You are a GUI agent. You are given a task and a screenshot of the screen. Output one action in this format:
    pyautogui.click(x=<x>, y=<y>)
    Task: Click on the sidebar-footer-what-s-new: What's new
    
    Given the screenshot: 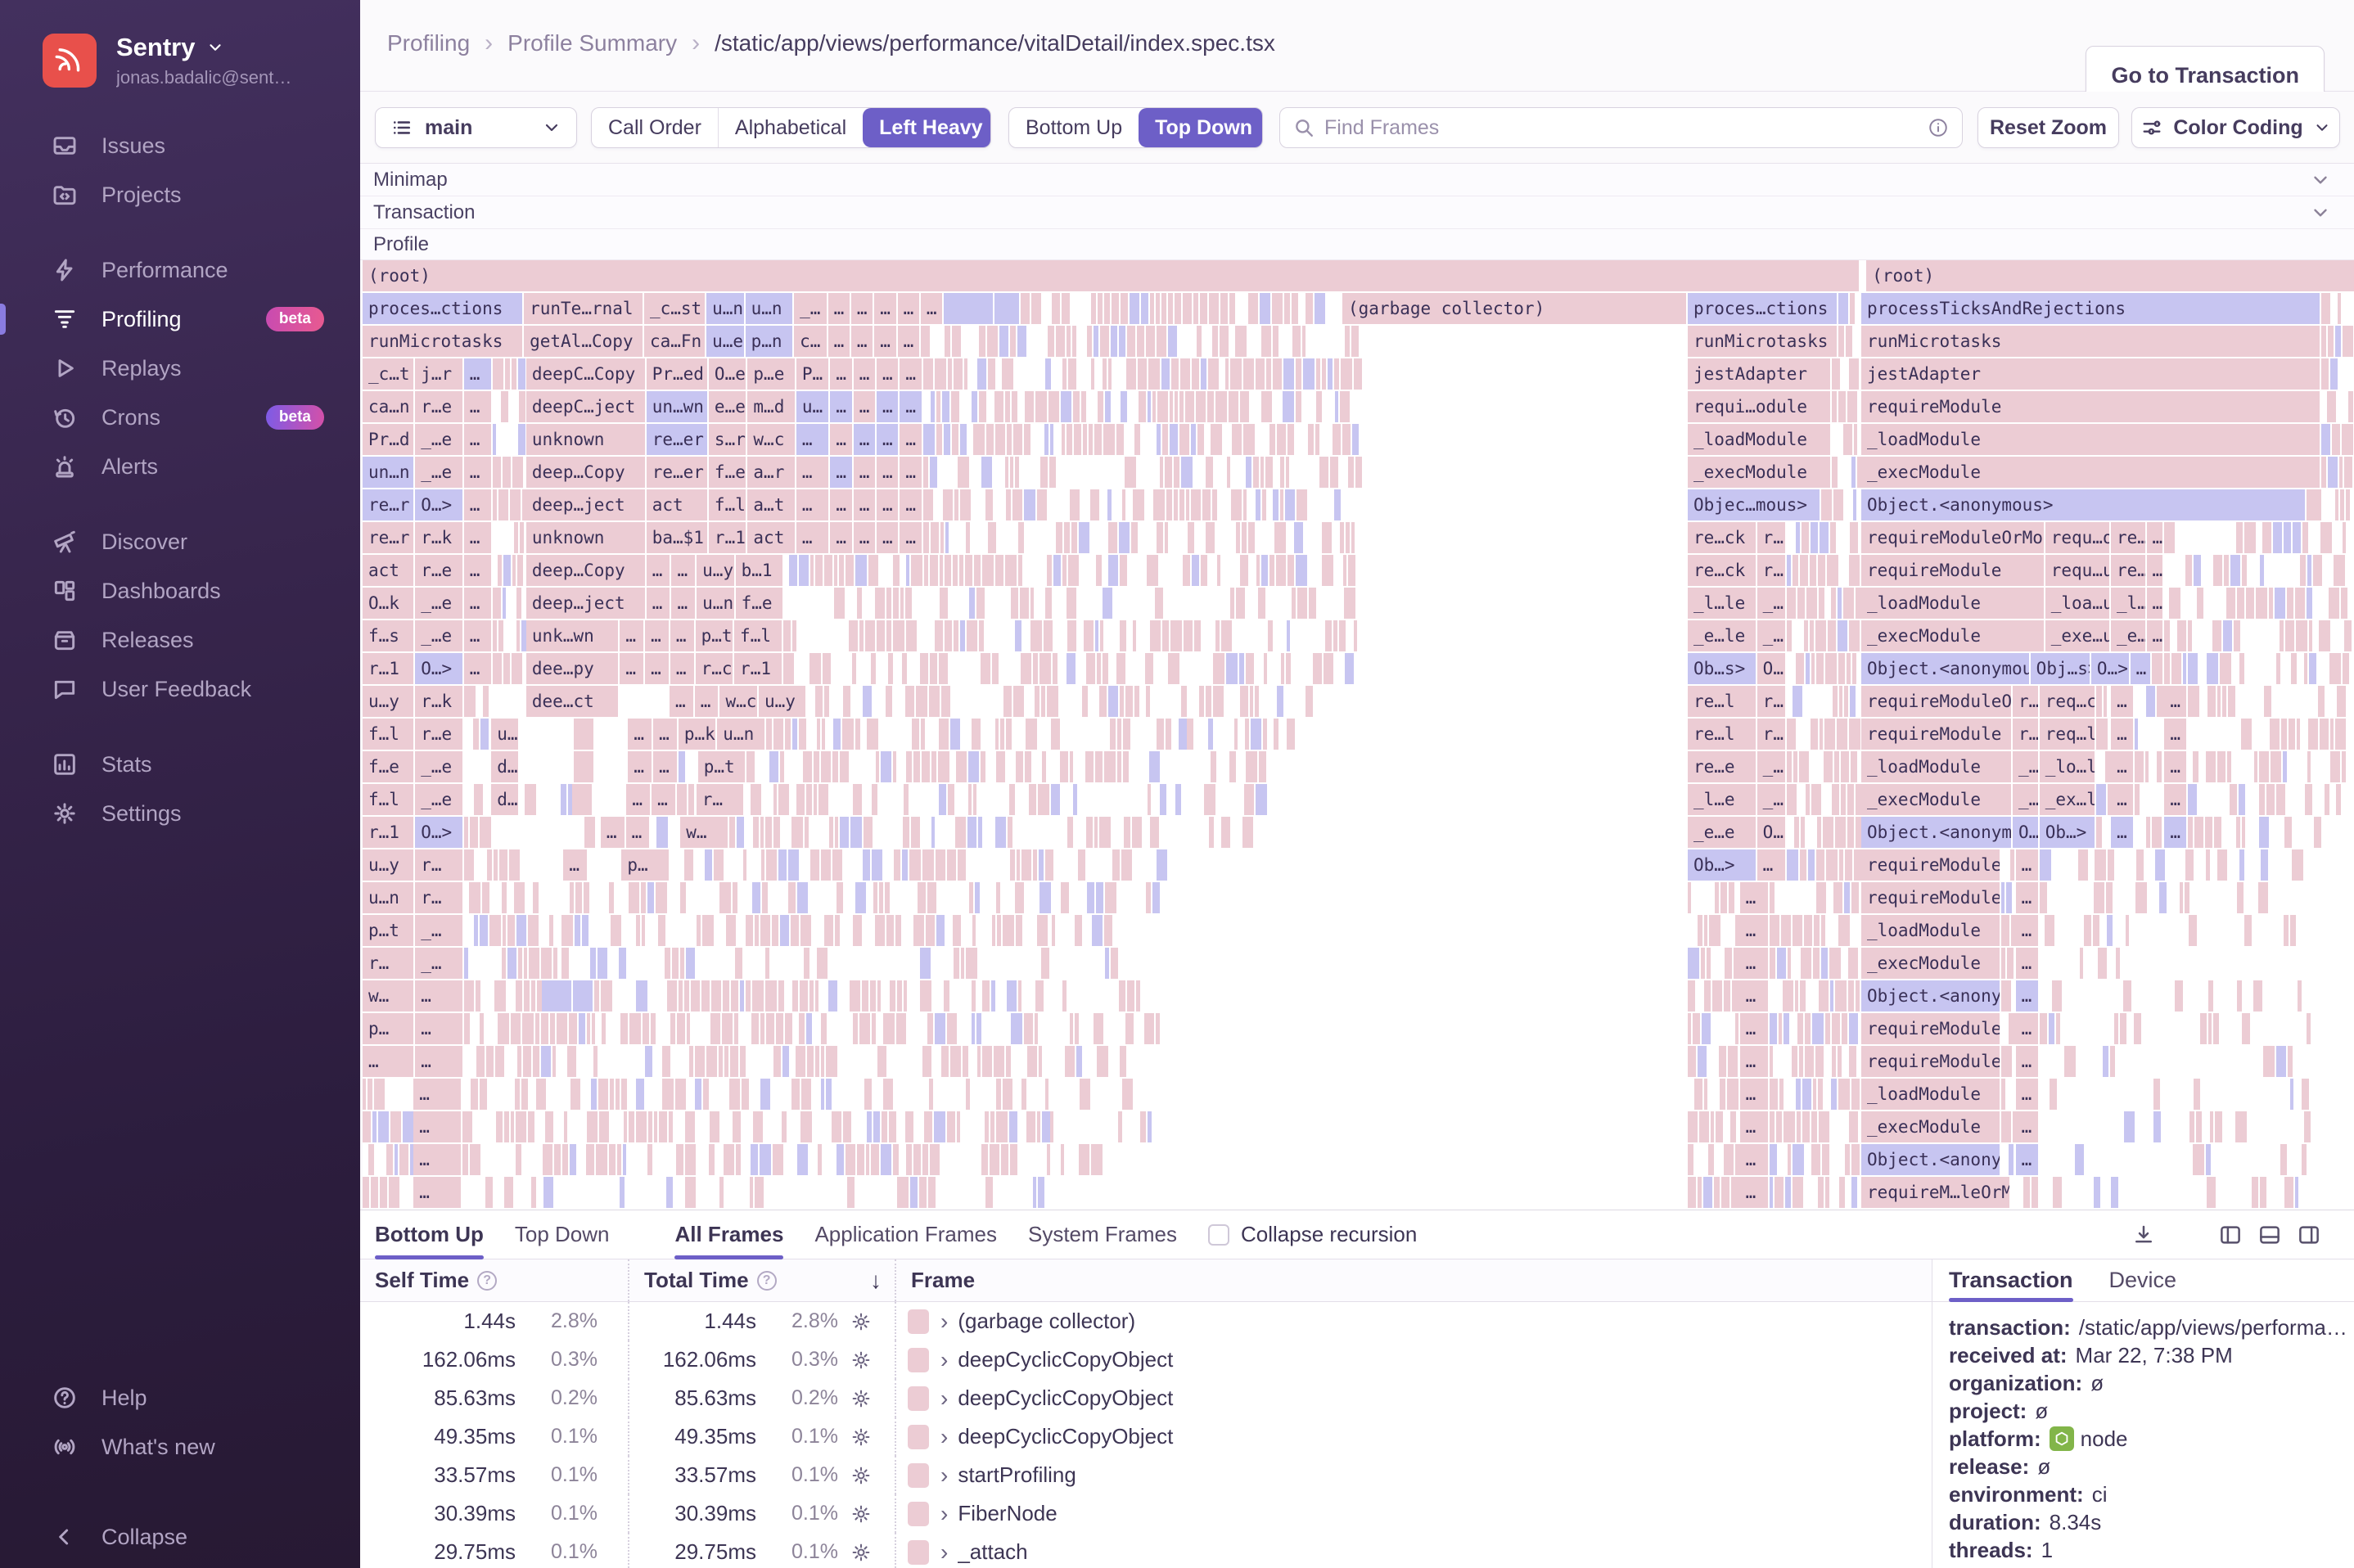 What is the action you would take?
    pyautogui.click(x=180, y=1446)
    